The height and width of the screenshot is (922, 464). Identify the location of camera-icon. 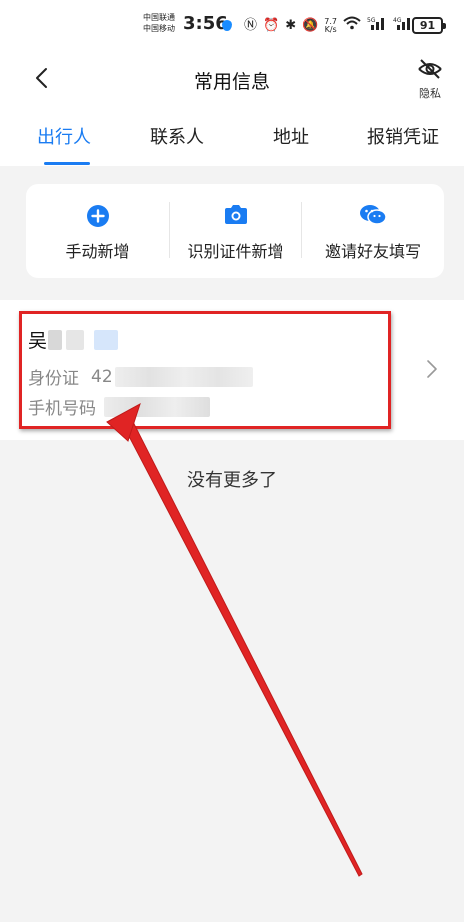
(236, 217).